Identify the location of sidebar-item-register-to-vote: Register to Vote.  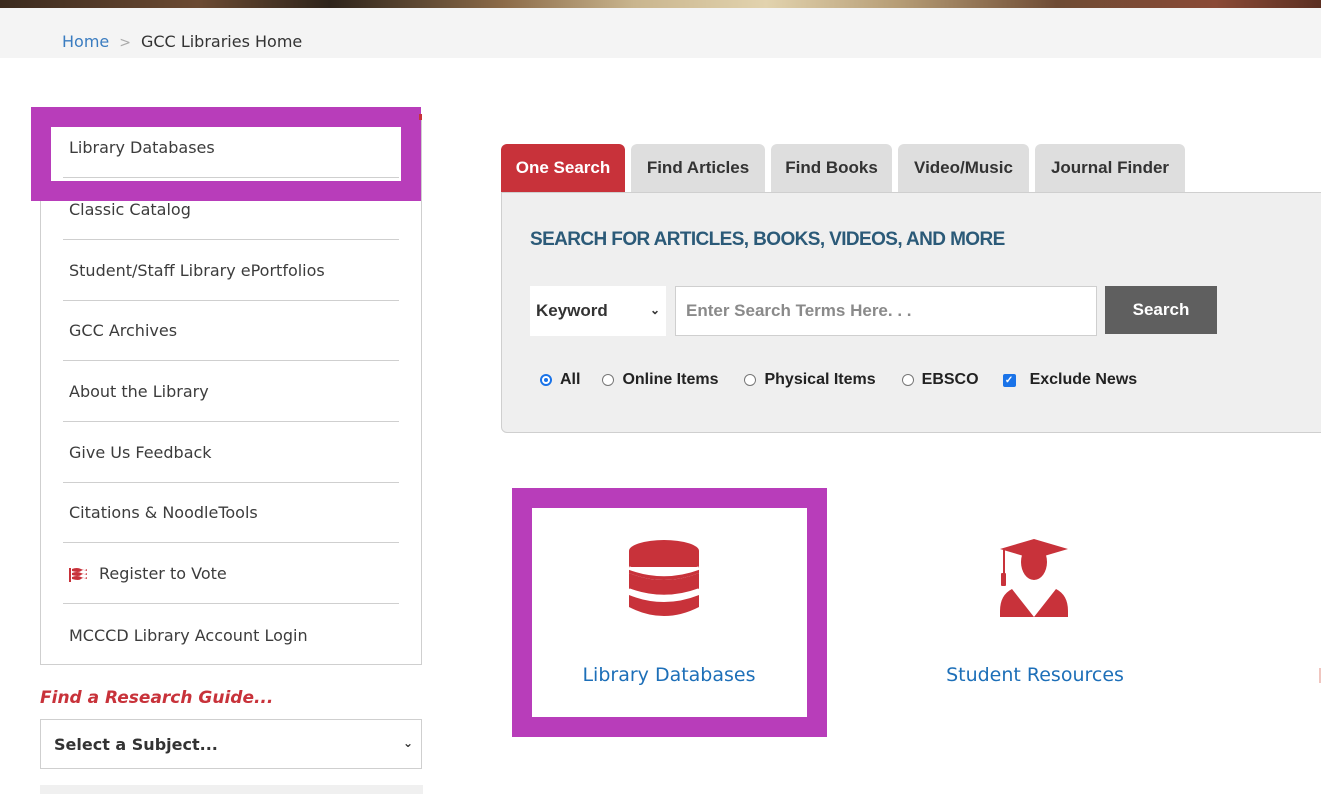
(231, 574).